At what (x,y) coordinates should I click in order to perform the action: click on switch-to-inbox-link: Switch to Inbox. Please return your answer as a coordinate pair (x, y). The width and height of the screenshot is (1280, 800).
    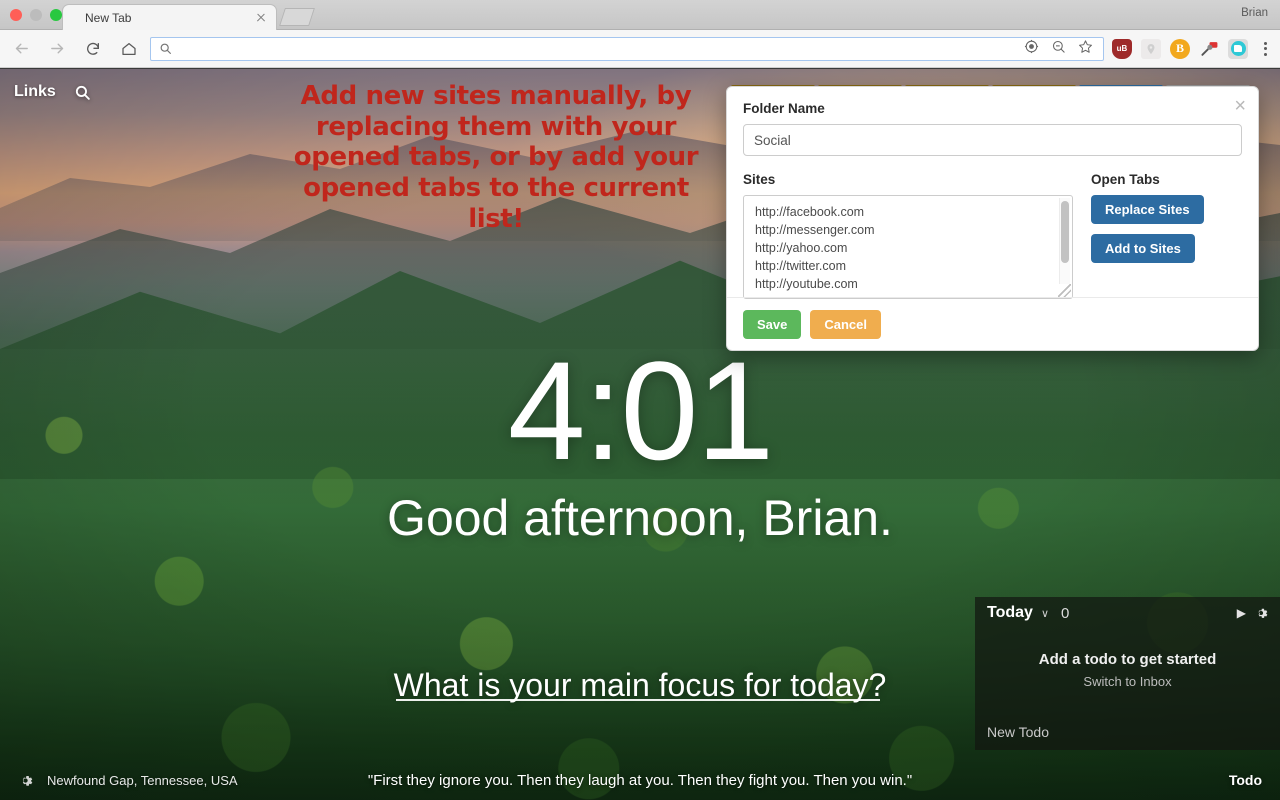
    Looking at the image, I should click on (1127, 681).